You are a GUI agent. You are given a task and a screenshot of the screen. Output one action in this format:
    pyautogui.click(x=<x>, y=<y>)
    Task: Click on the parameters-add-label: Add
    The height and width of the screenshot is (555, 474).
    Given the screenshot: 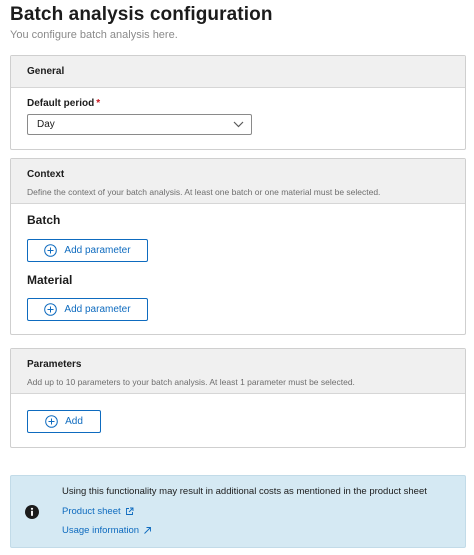 What is the action you would take?
    pyautogui.click(x=74, y=421)
    